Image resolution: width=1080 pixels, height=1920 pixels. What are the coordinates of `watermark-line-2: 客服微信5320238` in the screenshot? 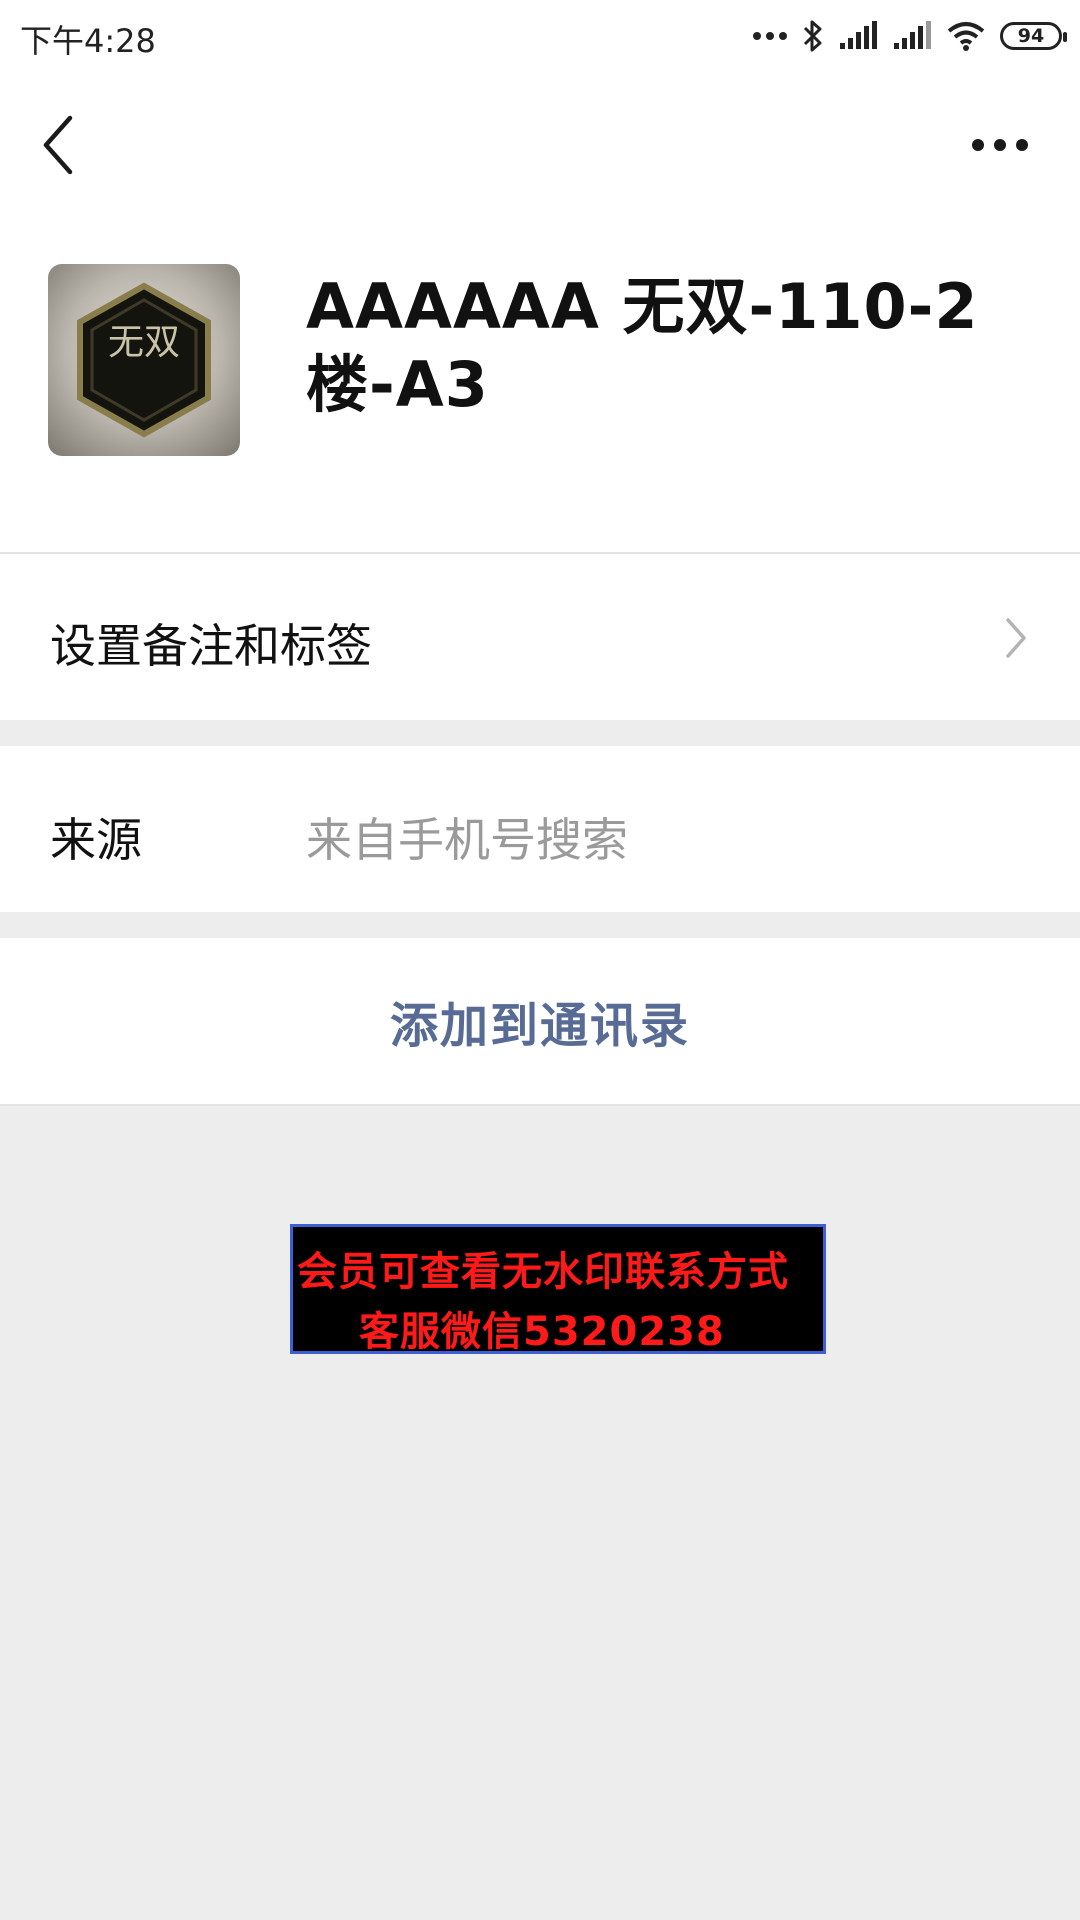 It's located at (542, 1332).